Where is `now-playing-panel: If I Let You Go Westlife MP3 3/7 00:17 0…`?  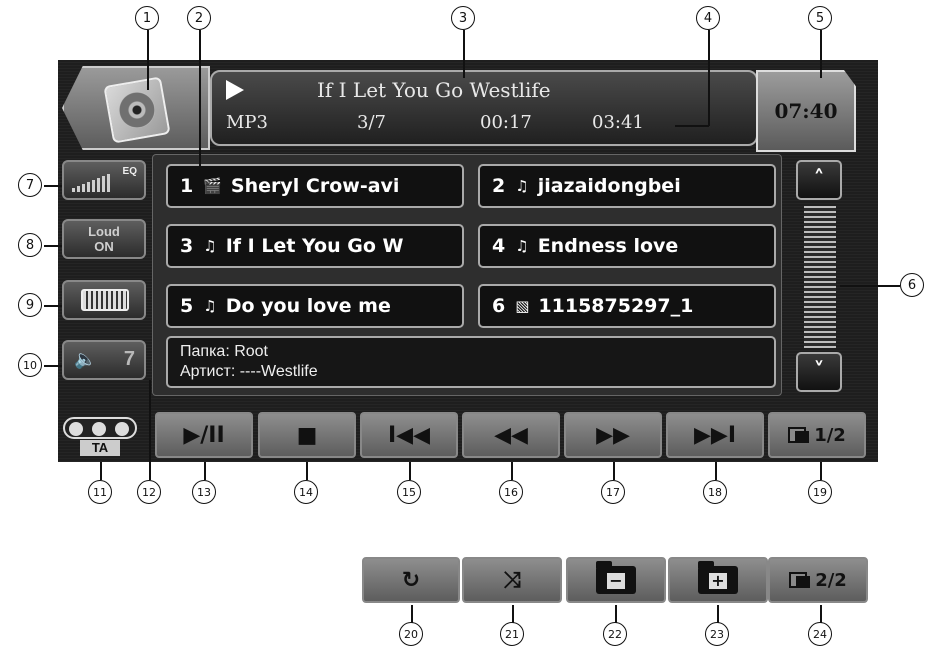
now-playing-panel: If I Let You Go Westlife MP3 3/7 00:17 0… is located at coordinates (484, 108).